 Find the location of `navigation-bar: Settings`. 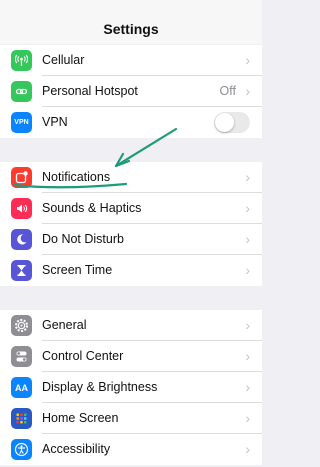

navigation-bar: Settings is located at coordinates (131, 22).